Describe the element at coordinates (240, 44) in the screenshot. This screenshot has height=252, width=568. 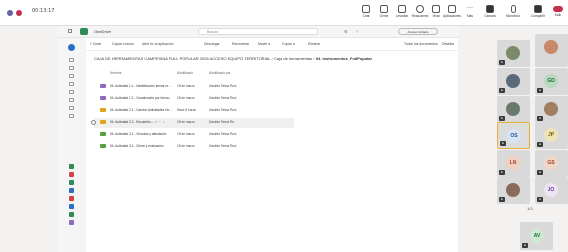
I see `rename-button: Renombrar` at that location.